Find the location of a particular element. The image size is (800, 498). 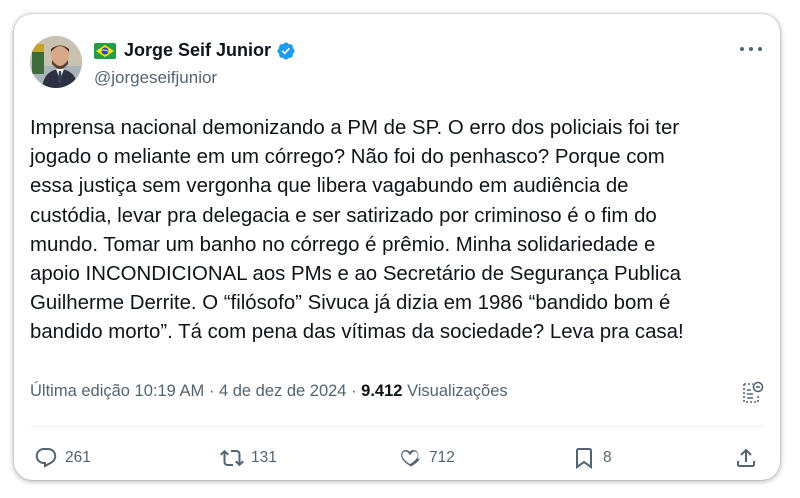

repost-button: 131 is located at coordinates (248, 458).